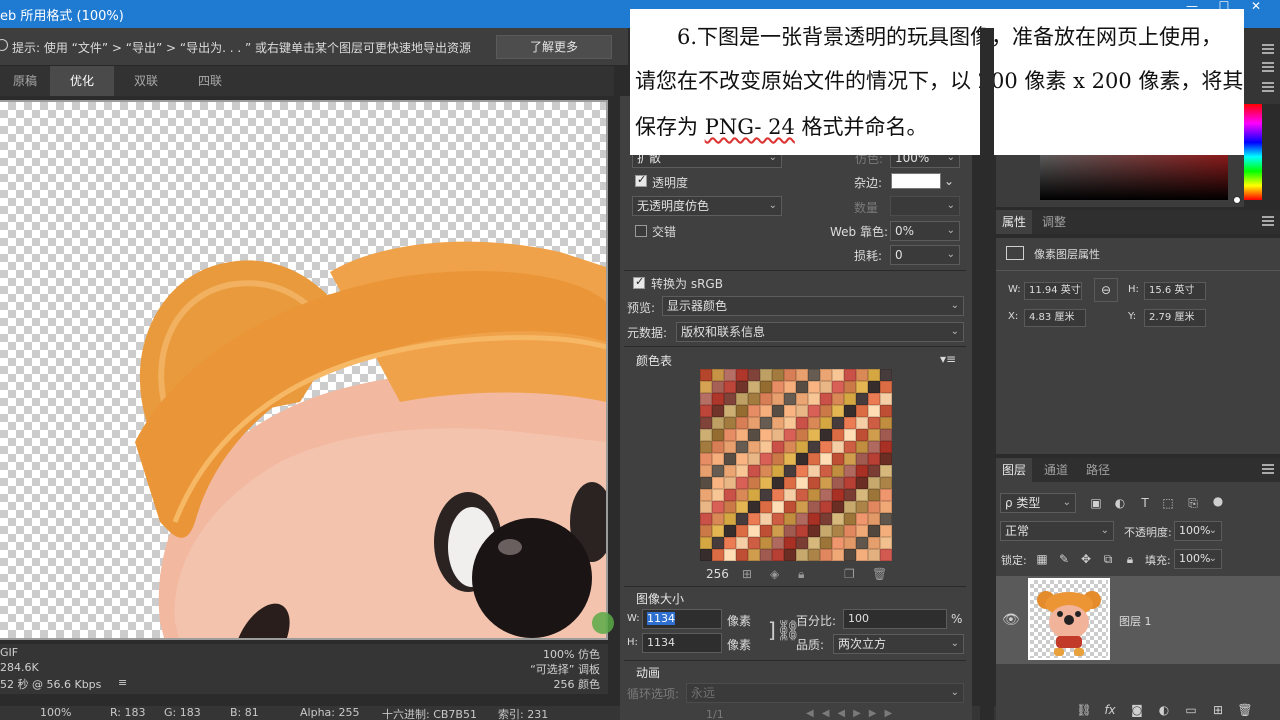 This screenshot has width=1280, height=720. Describe the element at coordinates (1198, 559) in the screenshot. I see `fill-field: 100% ⌄` at that location.